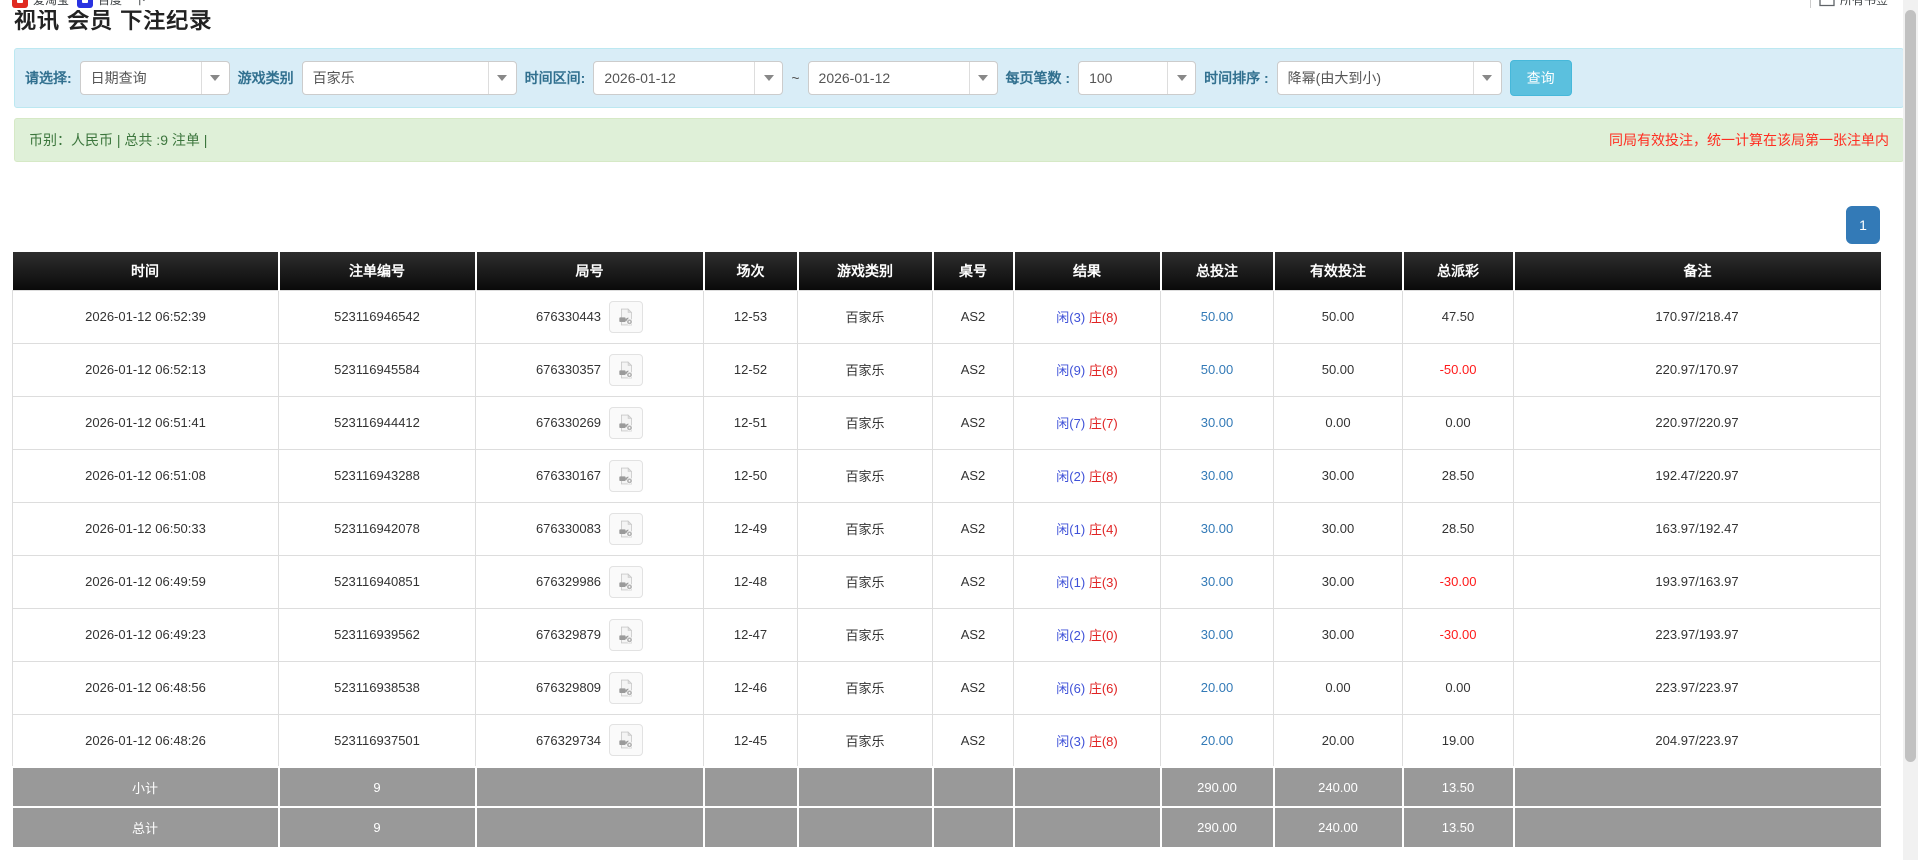 This screenshot has height=860, width=1918. I want to click on query-type-select: 日期查询, so click(154, 78).